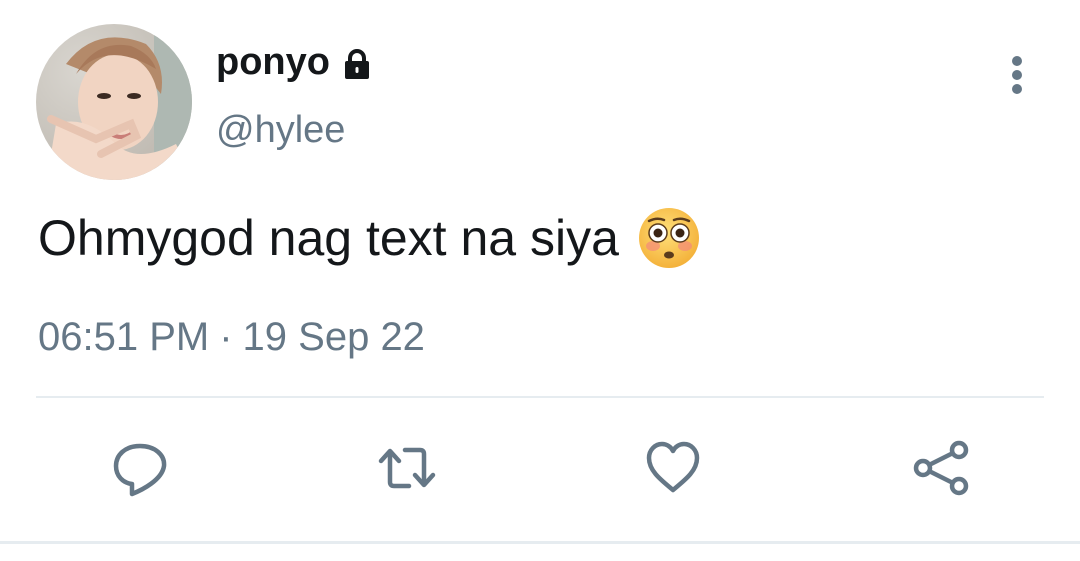  What do you see at coordinates (124, 337) in the screenshot?
I see `tweet-time: 06:51 PM` at bounding box center [124, 337].